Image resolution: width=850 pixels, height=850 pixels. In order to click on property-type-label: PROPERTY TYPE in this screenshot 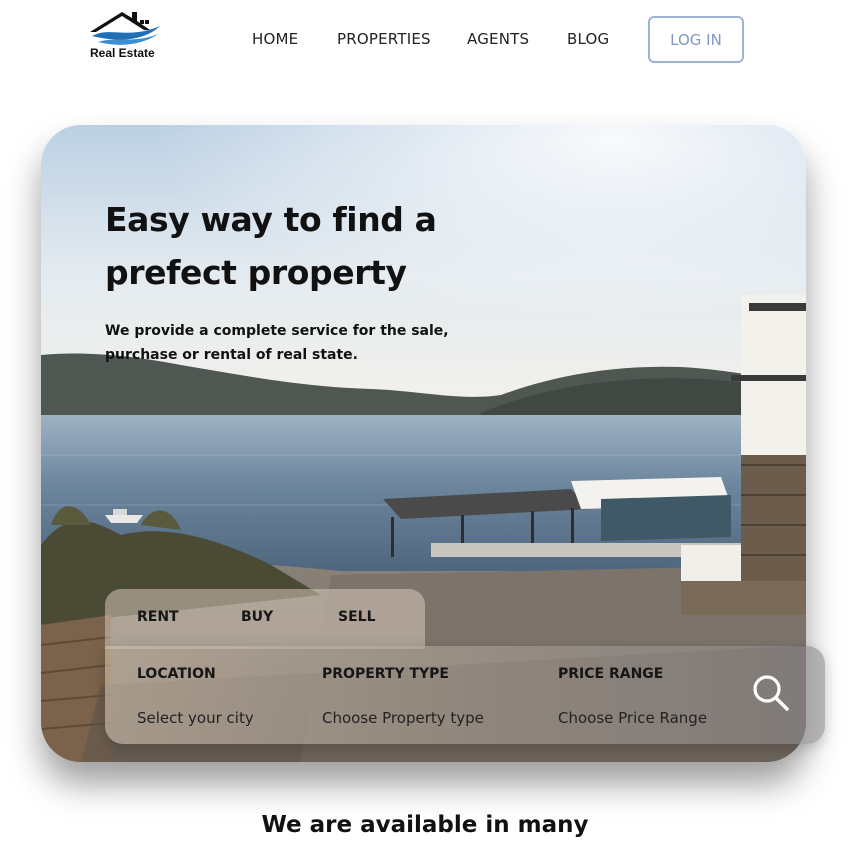, I will do `click(385, 674)`.